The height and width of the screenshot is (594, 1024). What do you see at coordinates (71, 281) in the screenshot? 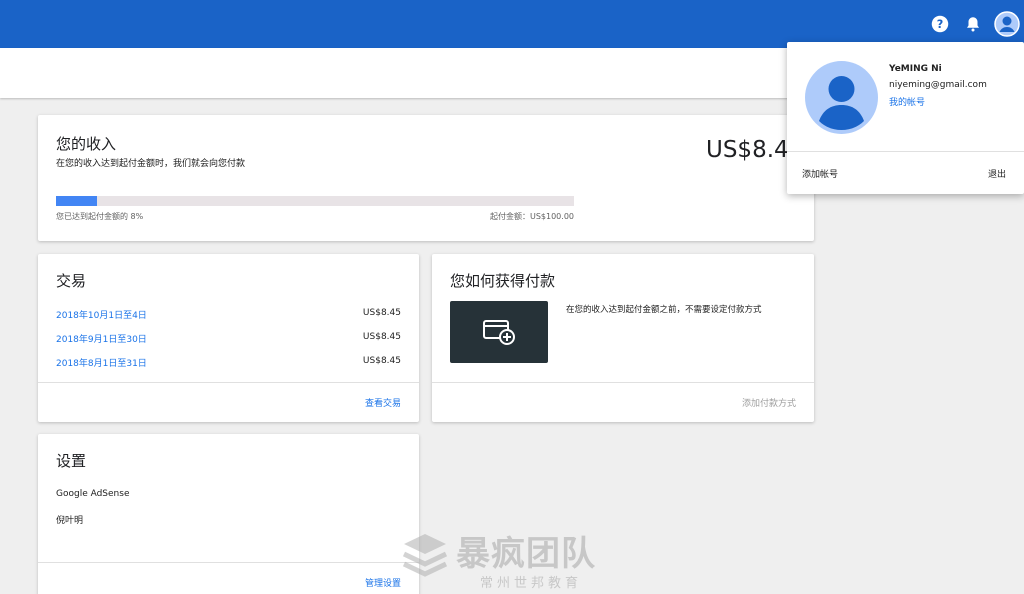
I see `transactions-title: 交易` at bounding box center [71, 281].